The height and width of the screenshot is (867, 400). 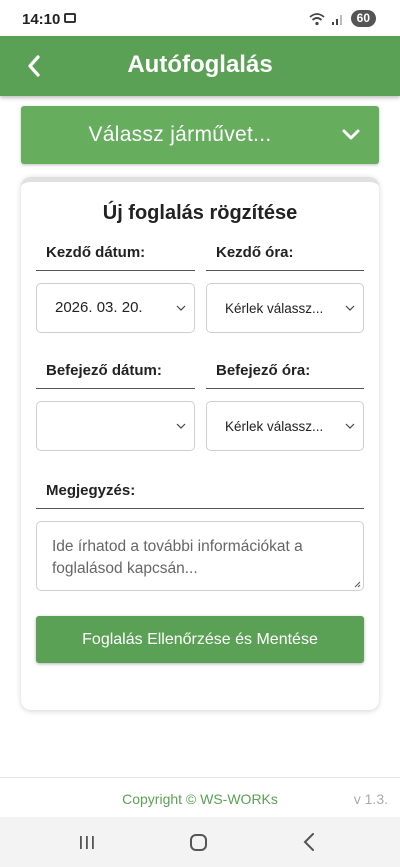 What do you see at coordinates (263, 370) in the screenshot?
I see `end-time-label: Befejező óra:` at bounding box center [263, 370].